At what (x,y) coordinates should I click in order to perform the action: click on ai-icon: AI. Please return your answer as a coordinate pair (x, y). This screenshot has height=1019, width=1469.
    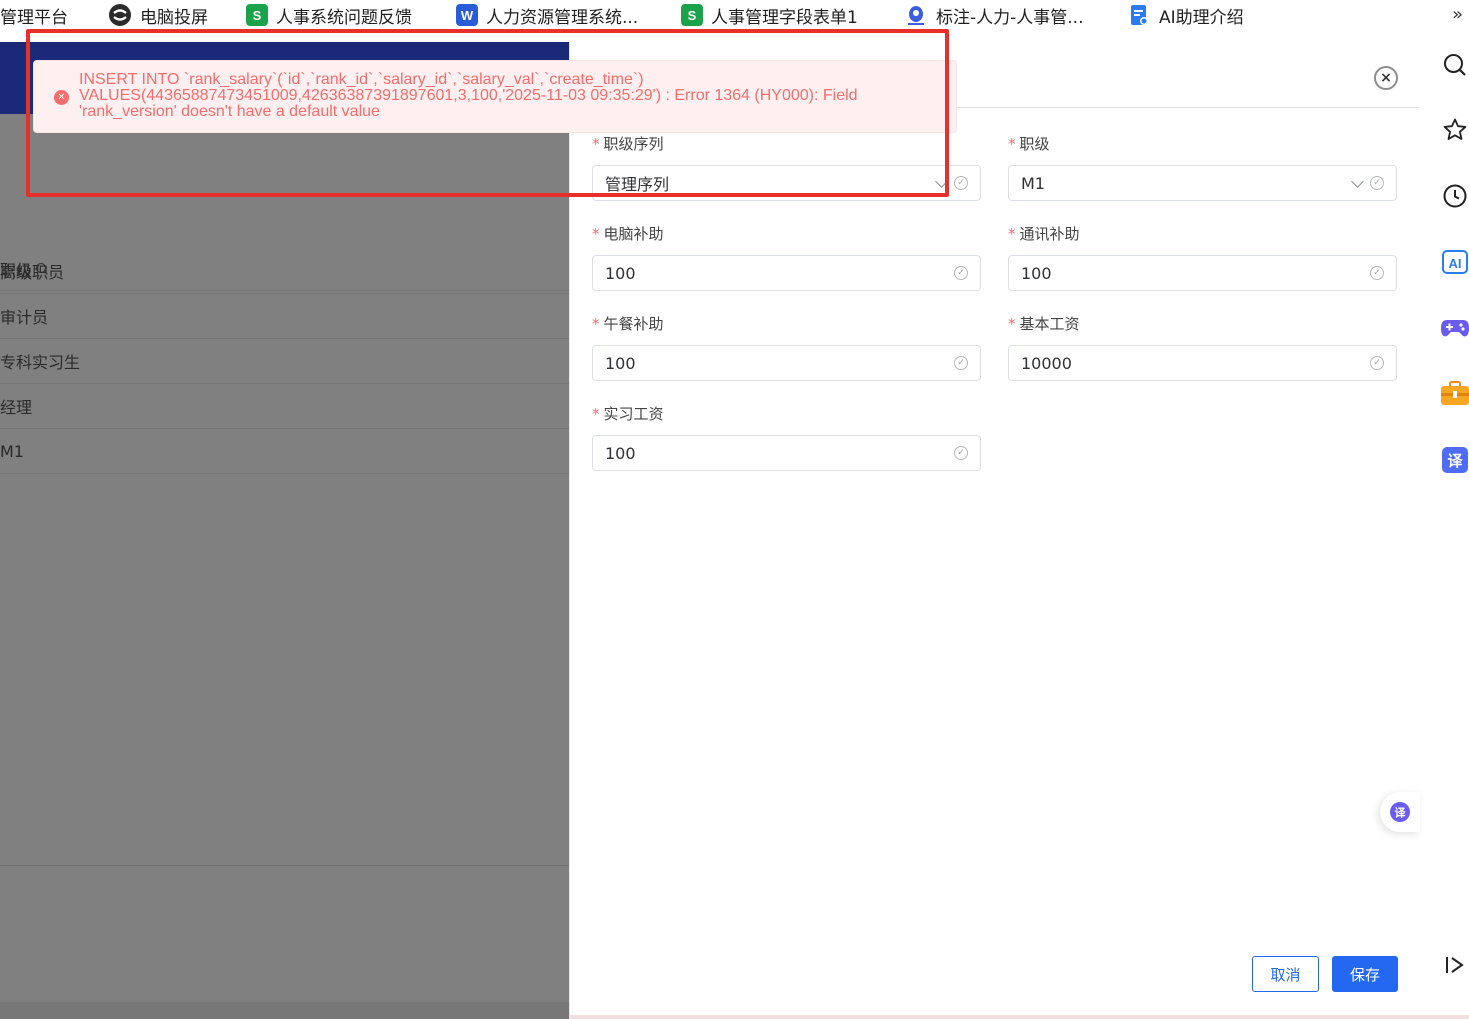
    Looking at the image, I should click on (1454, 262).